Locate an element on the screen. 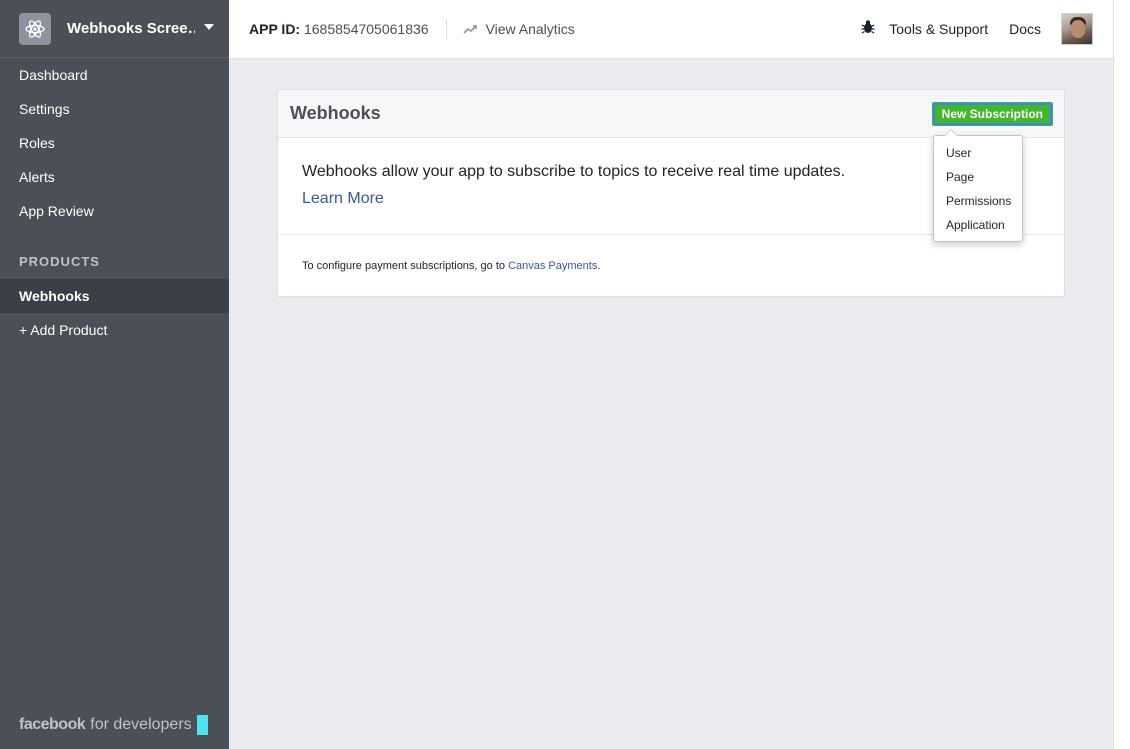 Image resolution: width=1130 pixels, height=749 pixels. brand-for-developers: for developers is located at coordinates (141, 724).